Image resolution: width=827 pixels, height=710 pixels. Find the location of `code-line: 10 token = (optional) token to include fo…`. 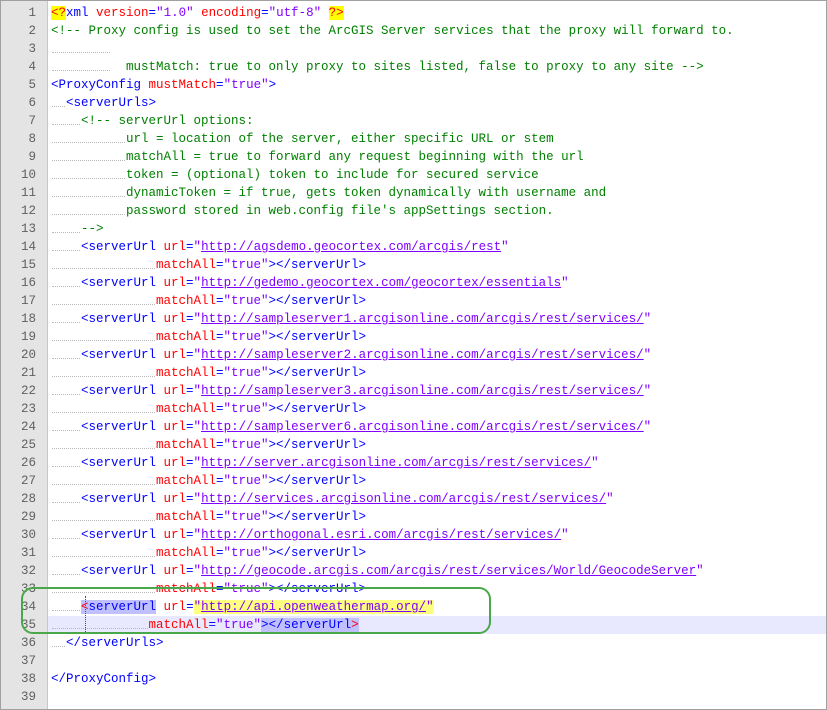

code-line: 10 token = (optional) token to include fo… is located at coordinates (423, 175).